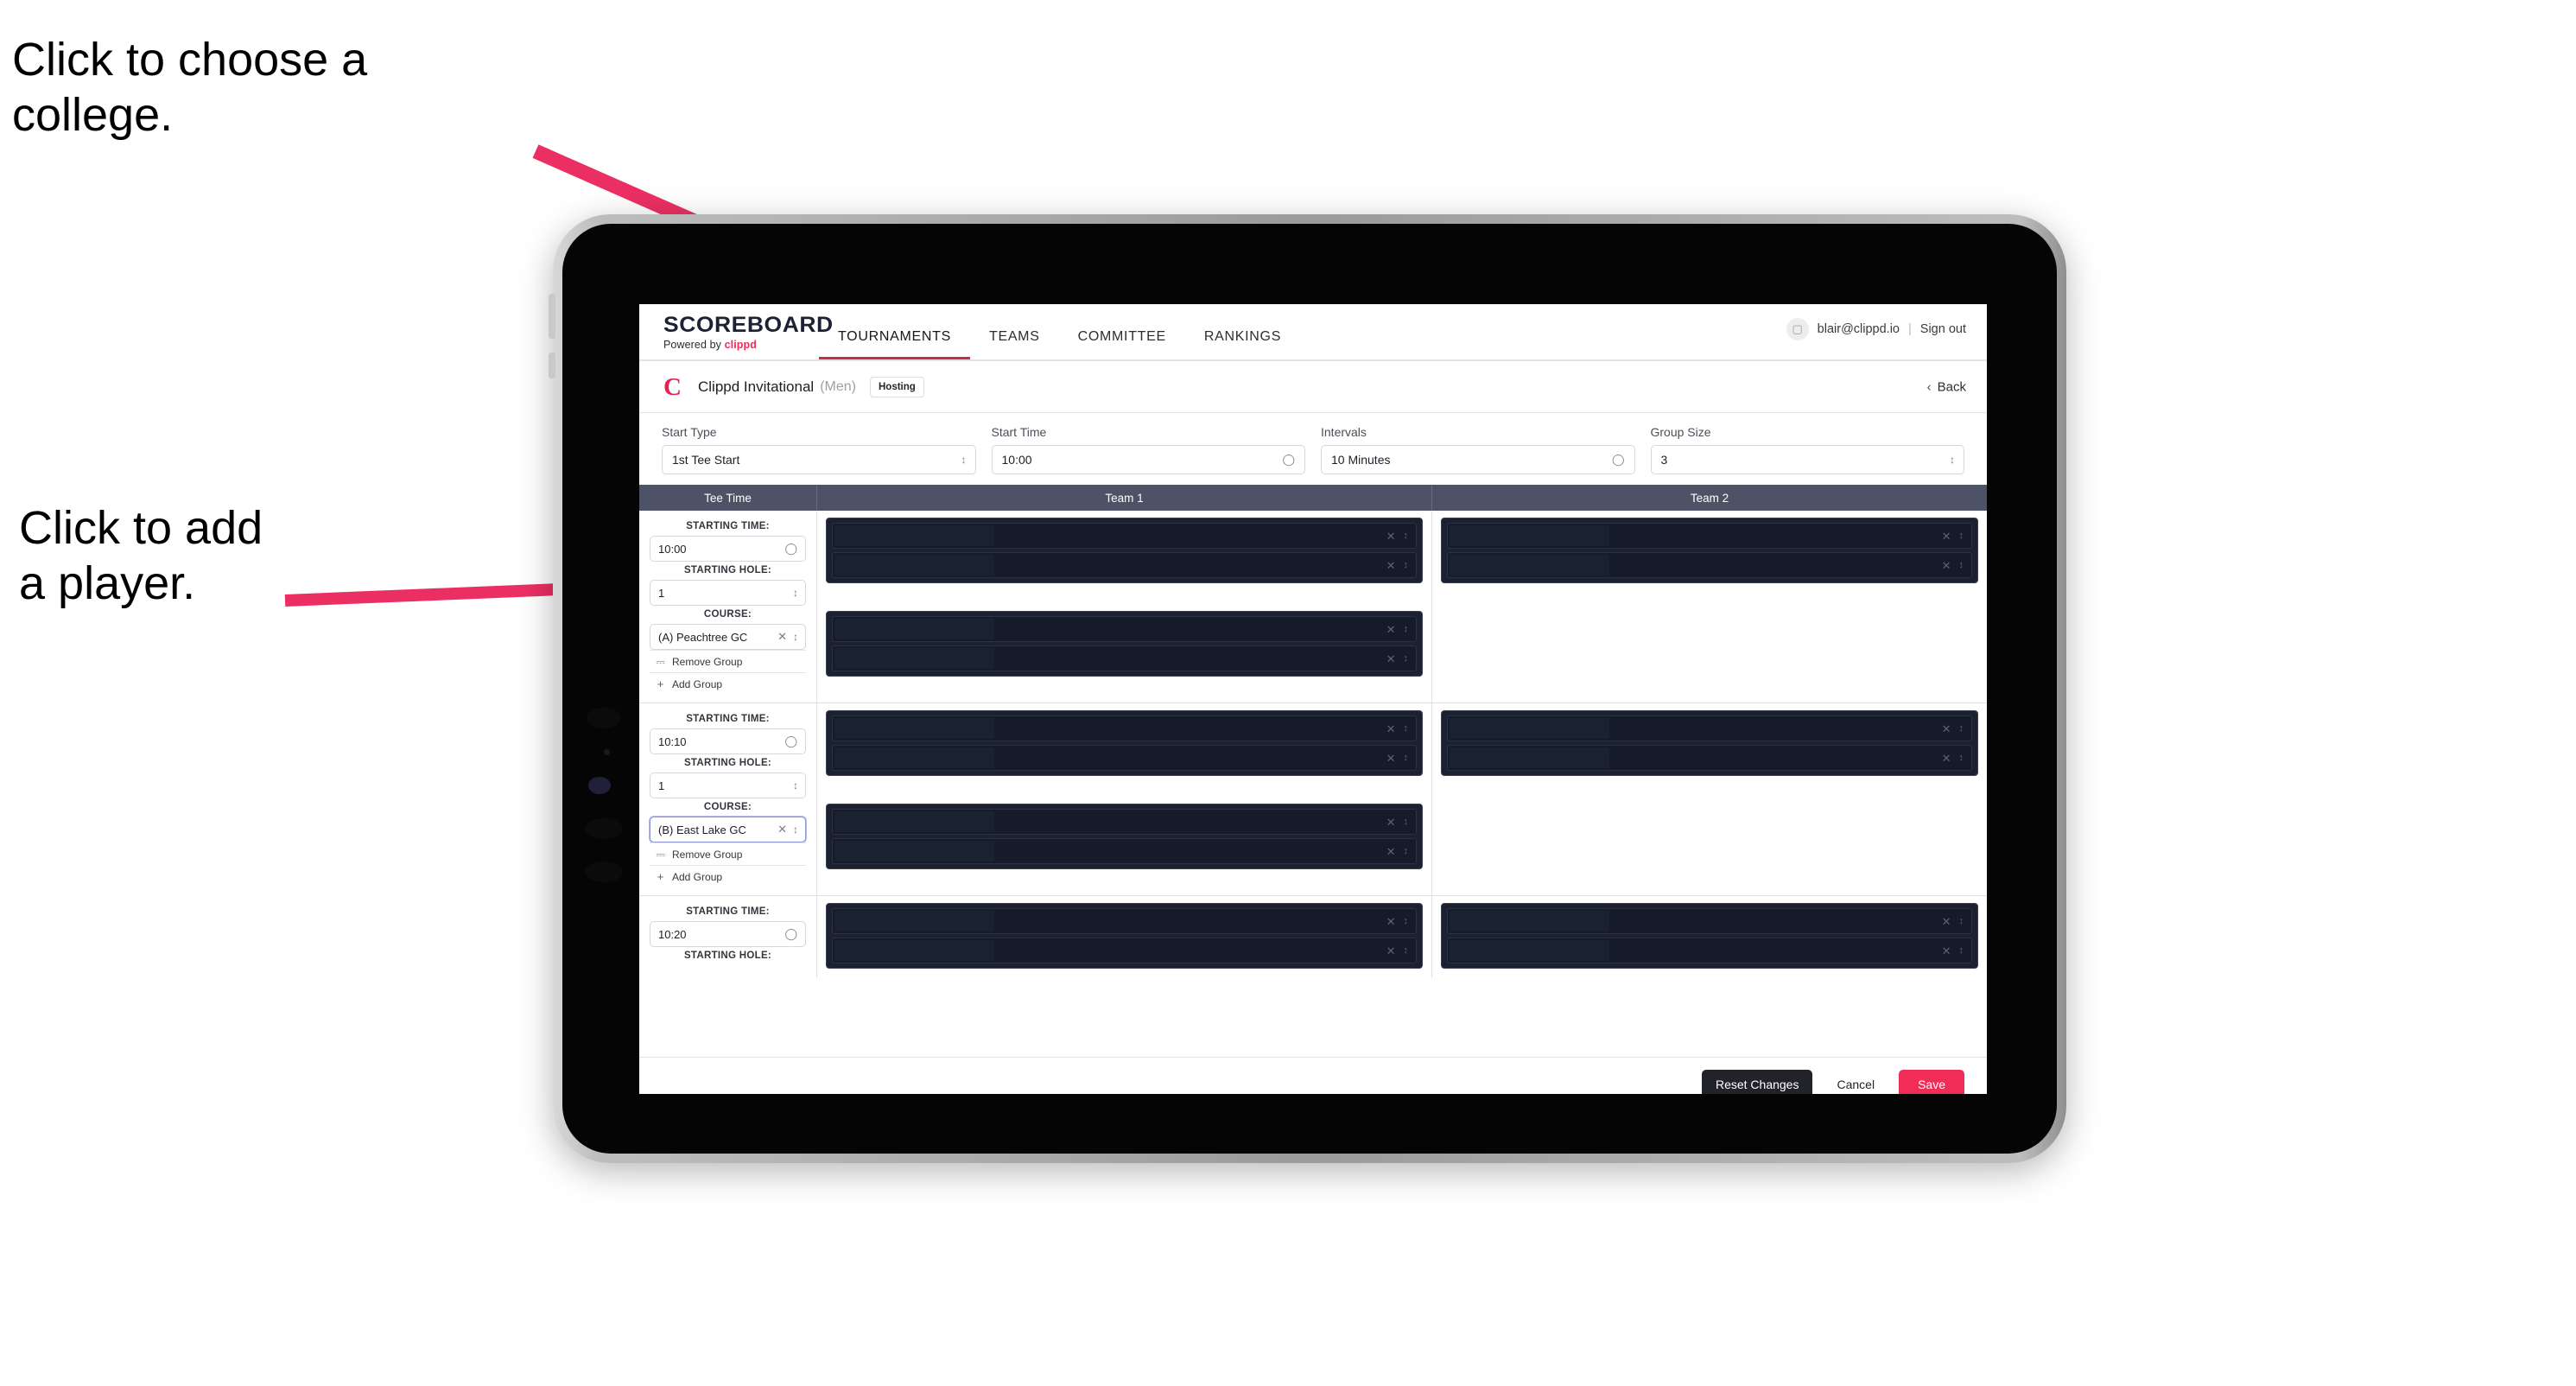  I want to click on account-email: blair@clippd.io, so click(1858, 329).